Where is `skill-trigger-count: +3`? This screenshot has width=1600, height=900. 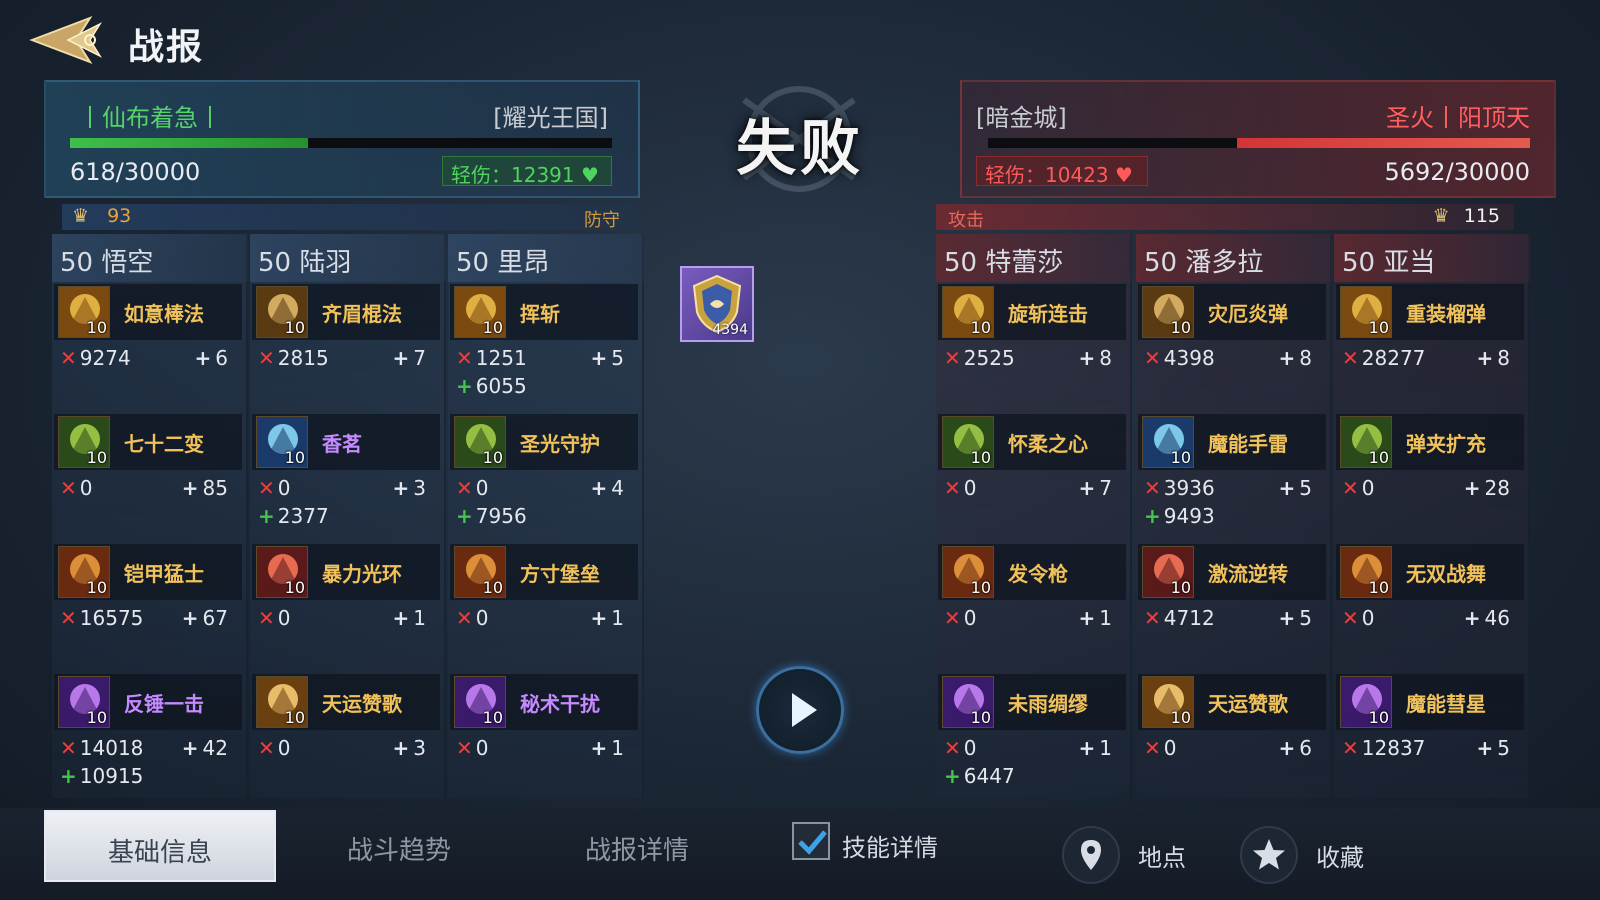
skill-trigger-count: +3 is located at coordinates (409, 748).